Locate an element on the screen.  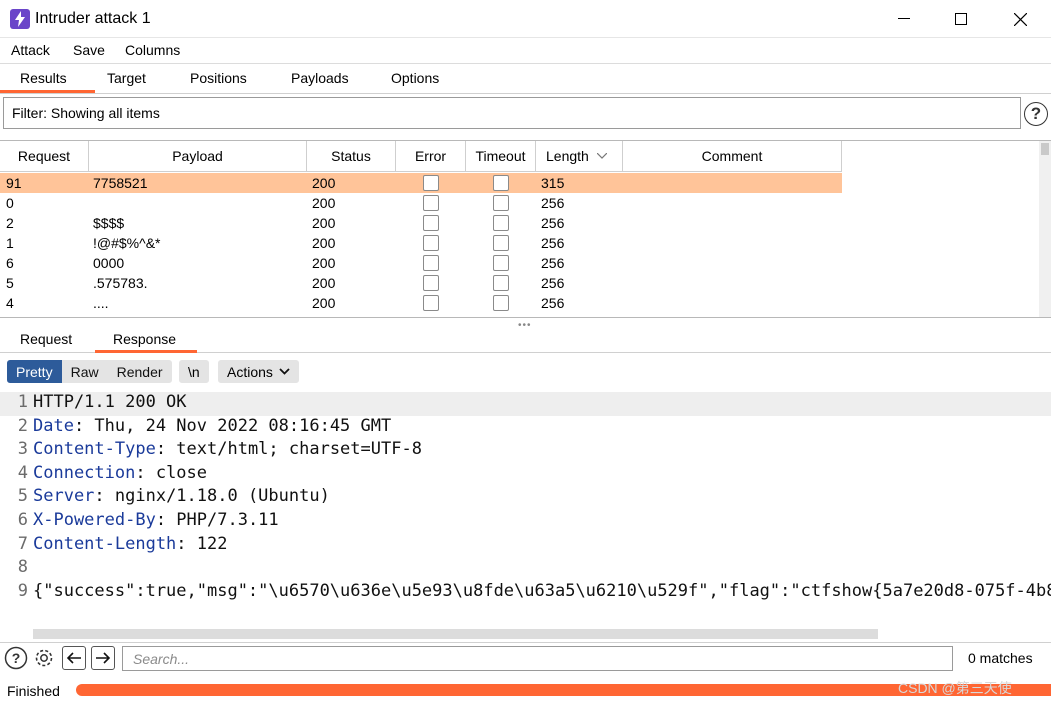
cell-request: 6 is located at coordinates (10, 263).